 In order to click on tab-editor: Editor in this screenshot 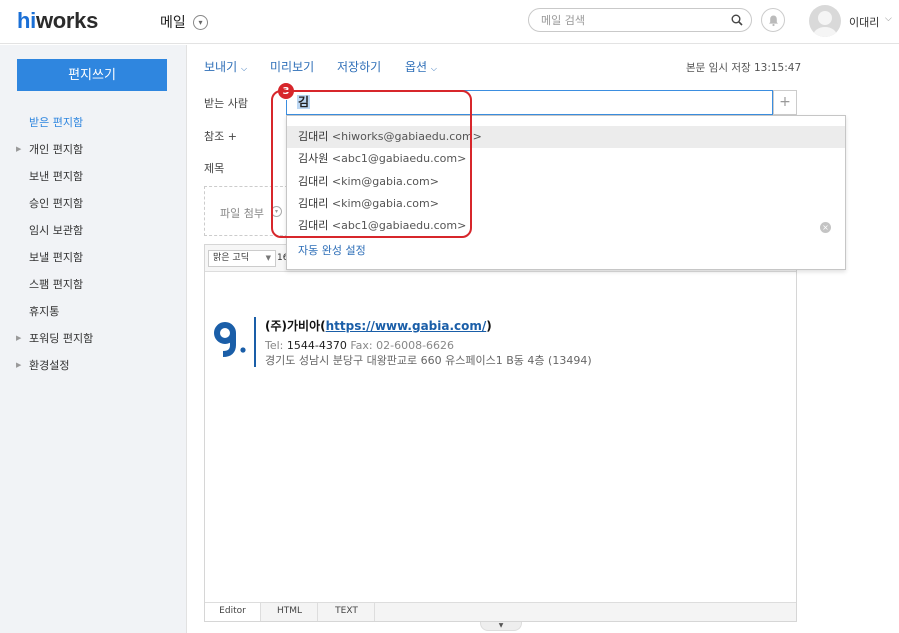, I will do `click(233, 612)`.